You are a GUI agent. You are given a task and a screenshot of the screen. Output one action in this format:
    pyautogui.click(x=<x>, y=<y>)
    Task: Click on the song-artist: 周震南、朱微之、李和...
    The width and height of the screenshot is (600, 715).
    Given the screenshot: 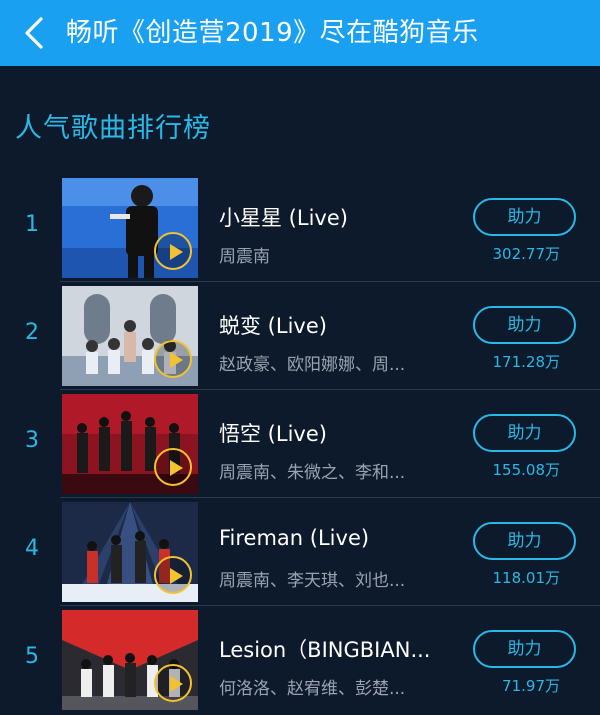 What is the action you would take?
    pyautogui.click(x=312, y=473)
    